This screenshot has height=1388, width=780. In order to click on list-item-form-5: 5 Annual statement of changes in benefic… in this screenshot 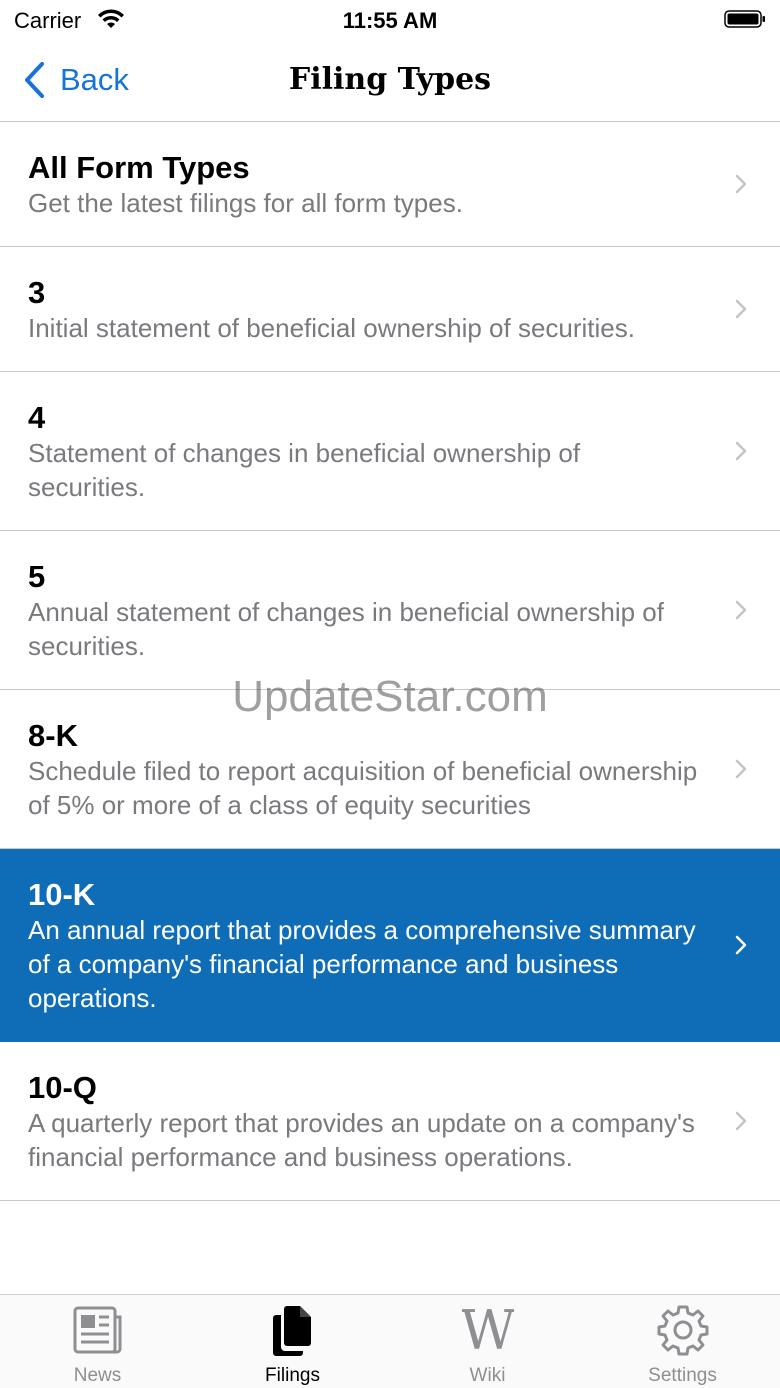, I will do `click(390, 610)`.